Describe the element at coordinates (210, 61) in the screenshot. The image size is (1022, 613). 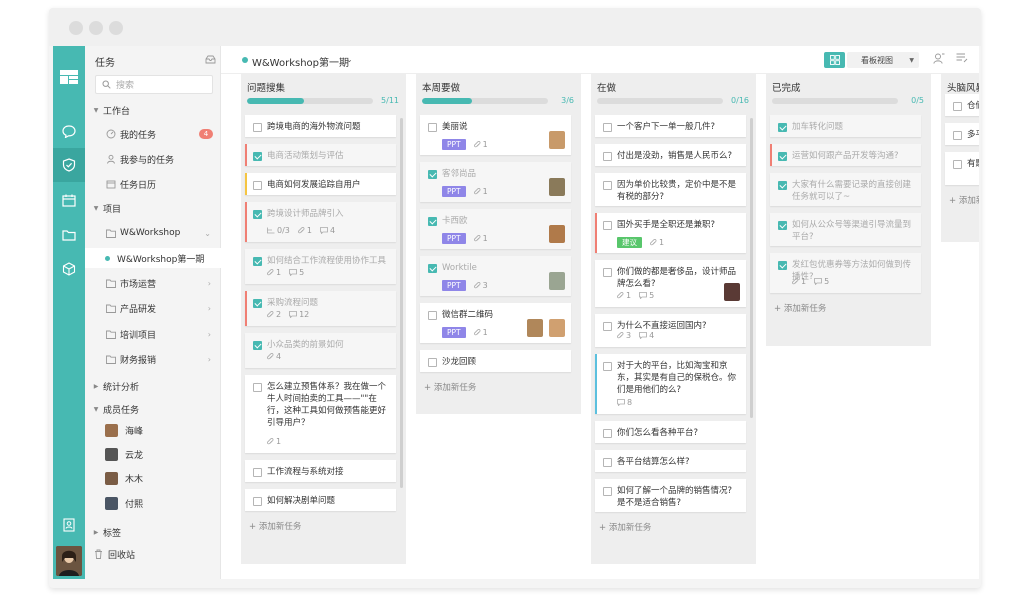
I see `inbox-icon` at that location.